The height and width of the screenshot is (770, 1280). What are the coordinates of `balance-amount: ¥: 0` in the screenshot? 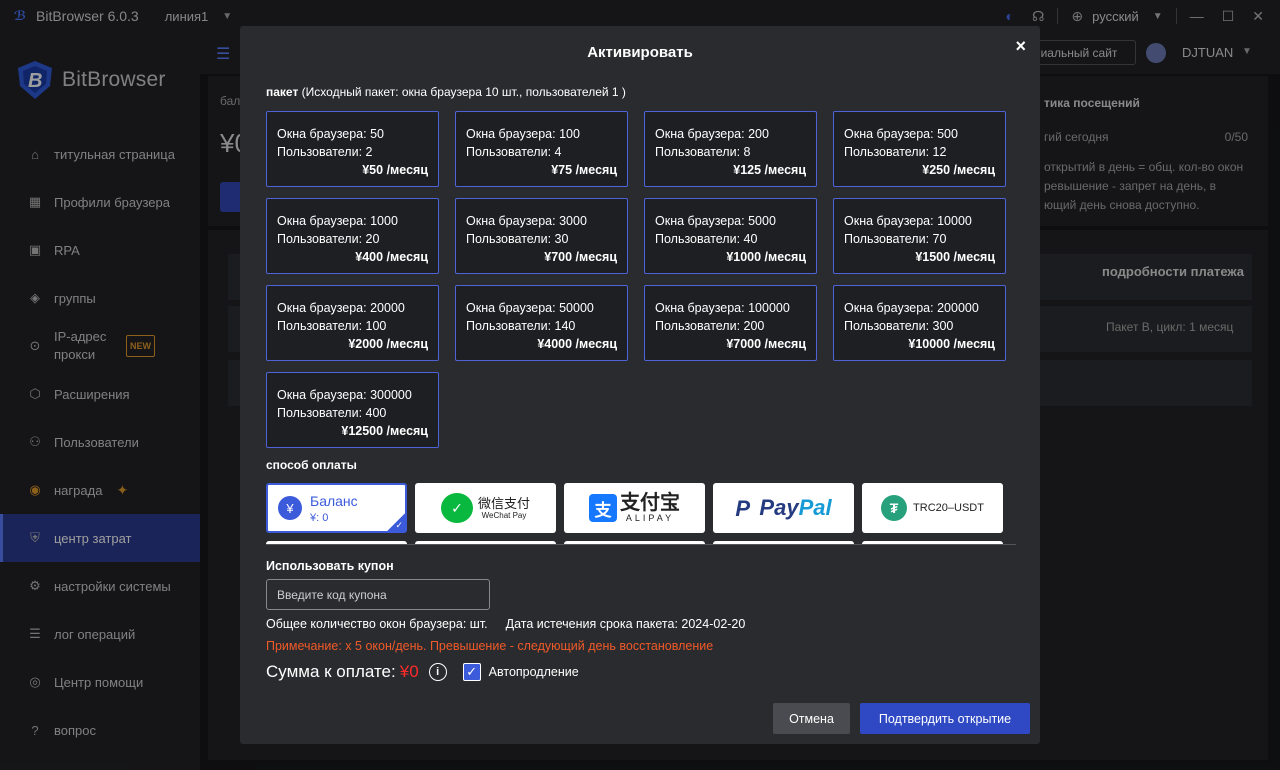 It's located at (319, 518).